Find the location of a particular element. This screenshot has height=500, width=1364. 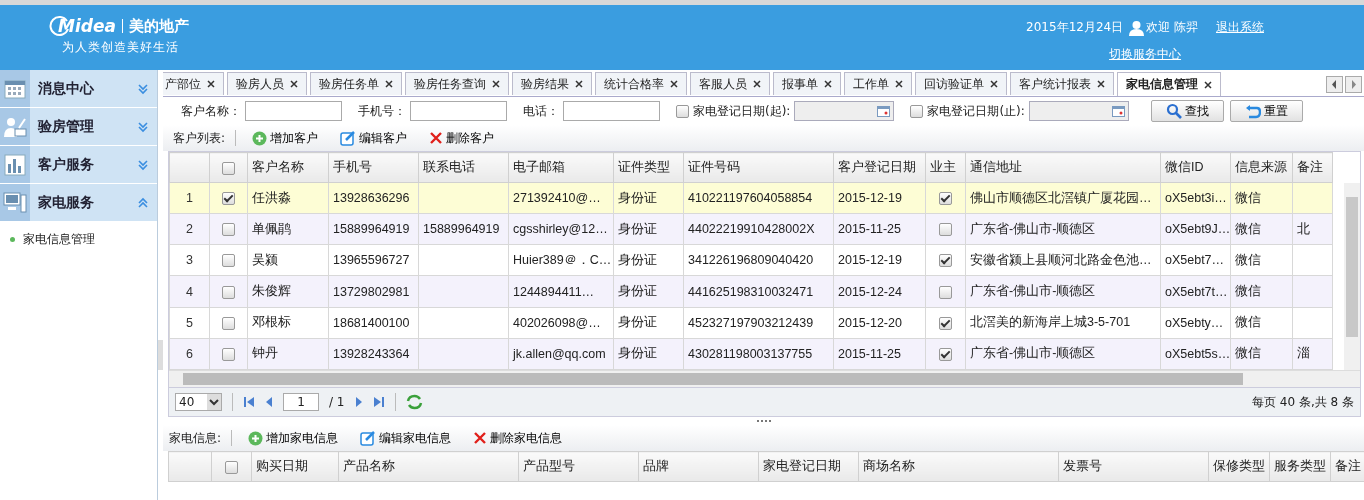

column-header: 客户名称 is located at coordinates (288, 167).